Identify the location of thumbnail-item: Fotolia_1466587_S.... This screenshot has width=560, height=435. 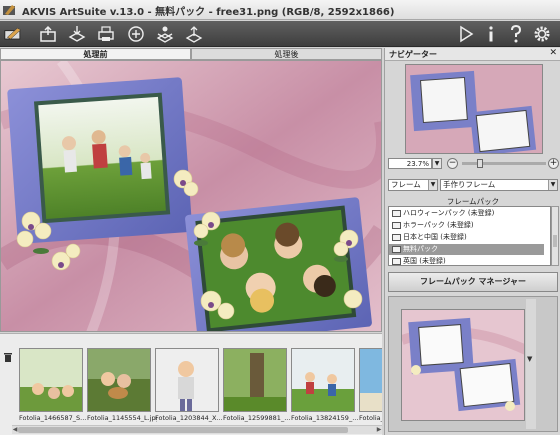
(52, 385).